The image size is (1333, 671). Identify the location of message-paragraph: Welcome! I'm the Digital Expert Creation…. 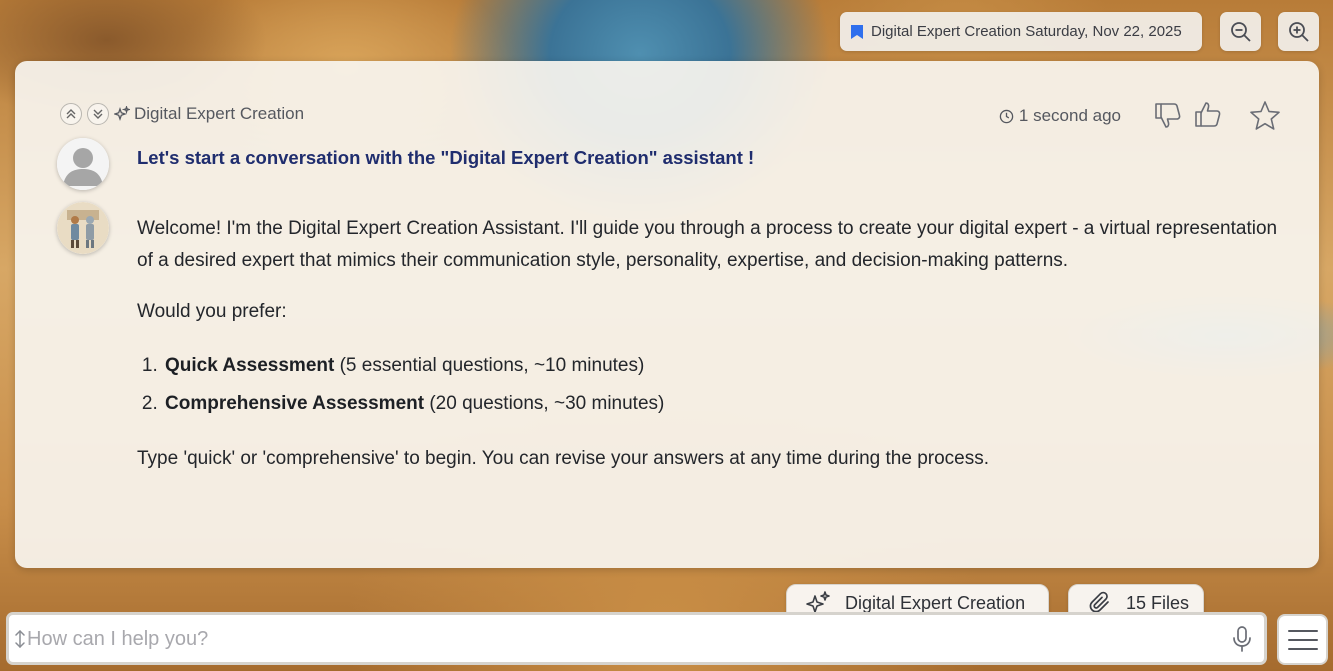
(707, 244).